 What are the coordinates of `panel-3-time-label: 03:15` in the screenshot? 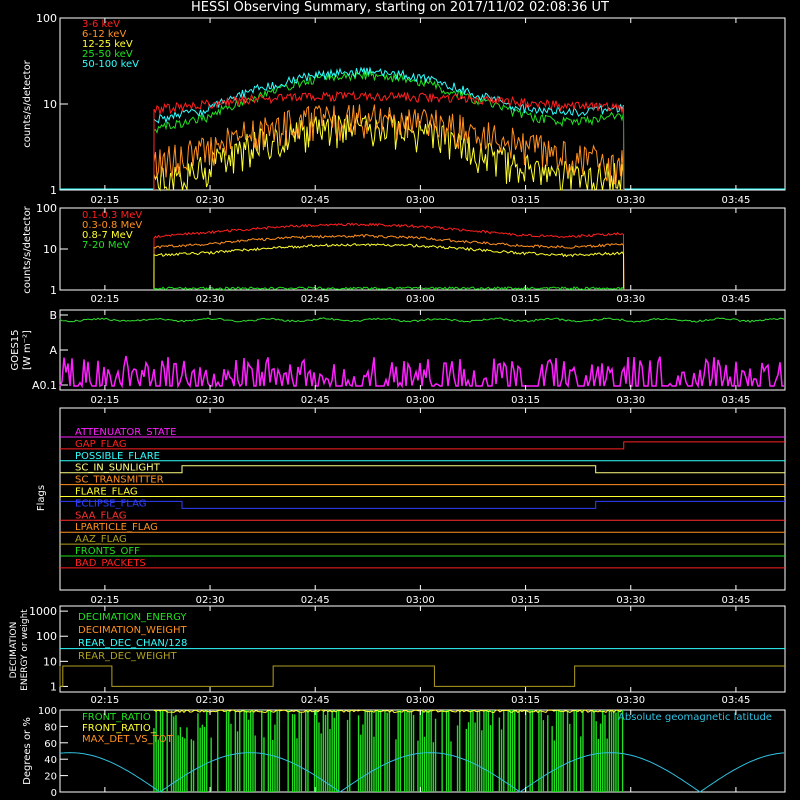 It's located at (525, 400).